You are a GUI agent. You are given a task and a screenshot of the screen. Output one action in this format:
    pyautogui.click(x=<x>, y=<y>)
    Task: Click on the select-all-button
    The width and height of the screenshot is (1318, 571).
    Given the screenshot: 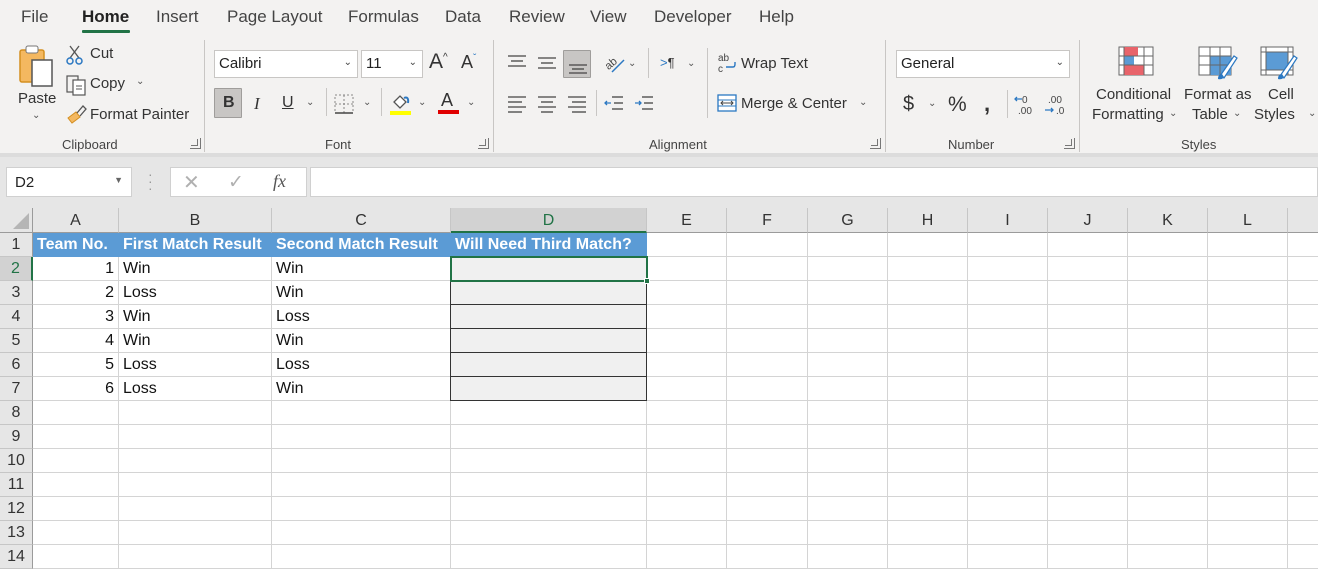 What is the action you would take?
    pyautogui.click(x=16, y=220)
    